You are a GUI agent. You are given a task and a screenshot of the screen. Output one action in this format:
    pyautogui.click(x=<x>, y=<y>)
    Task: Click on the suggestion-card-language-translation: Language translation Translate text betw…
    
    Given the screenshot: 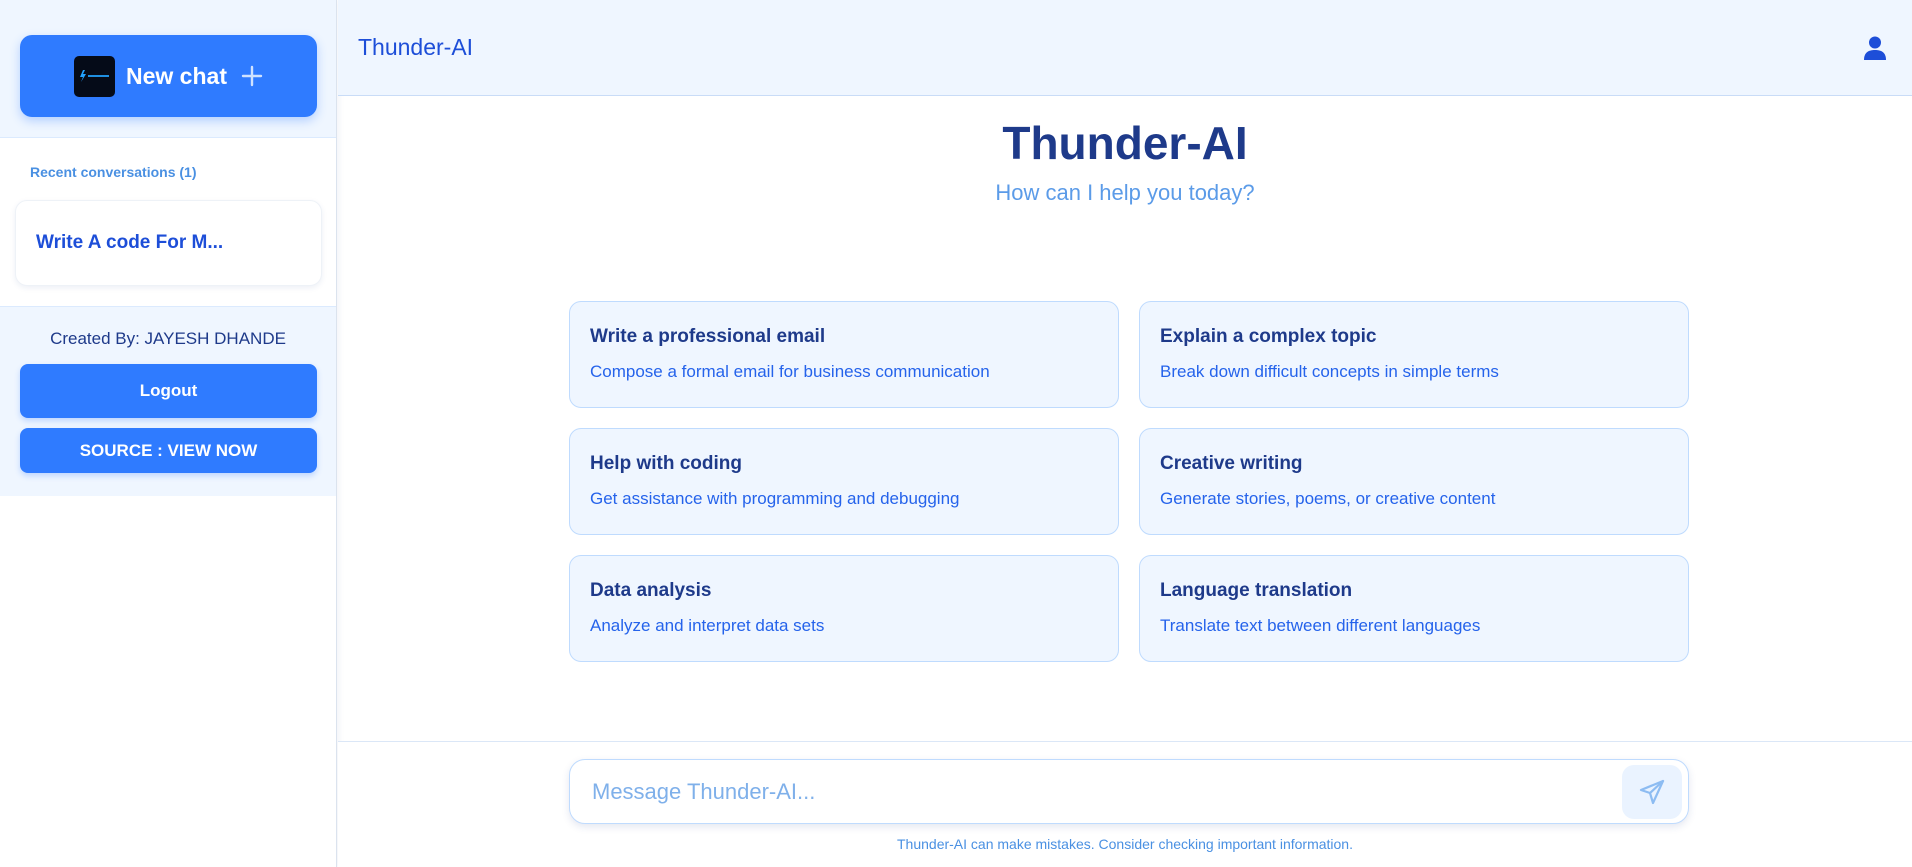 What is the action you would take?
    pyautogui.click(x=1414, y=608)
    